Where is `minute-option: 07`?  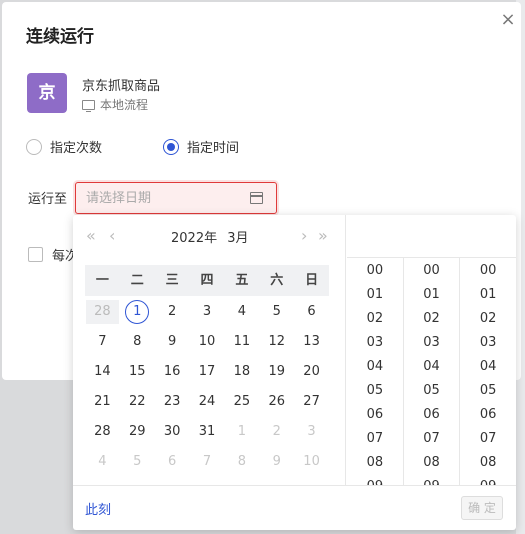 minute-option: 07 is located at coordinates (432, 439).